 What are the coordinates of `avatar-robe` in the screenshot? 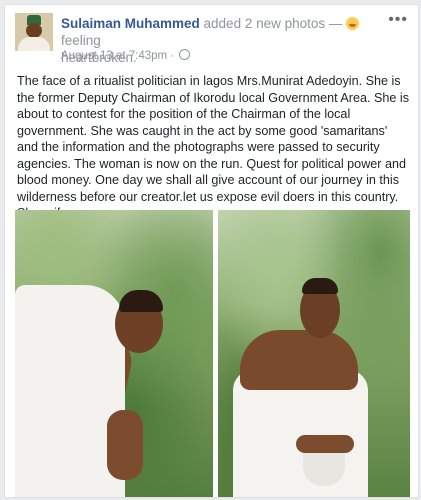 It's located at (34, 44).